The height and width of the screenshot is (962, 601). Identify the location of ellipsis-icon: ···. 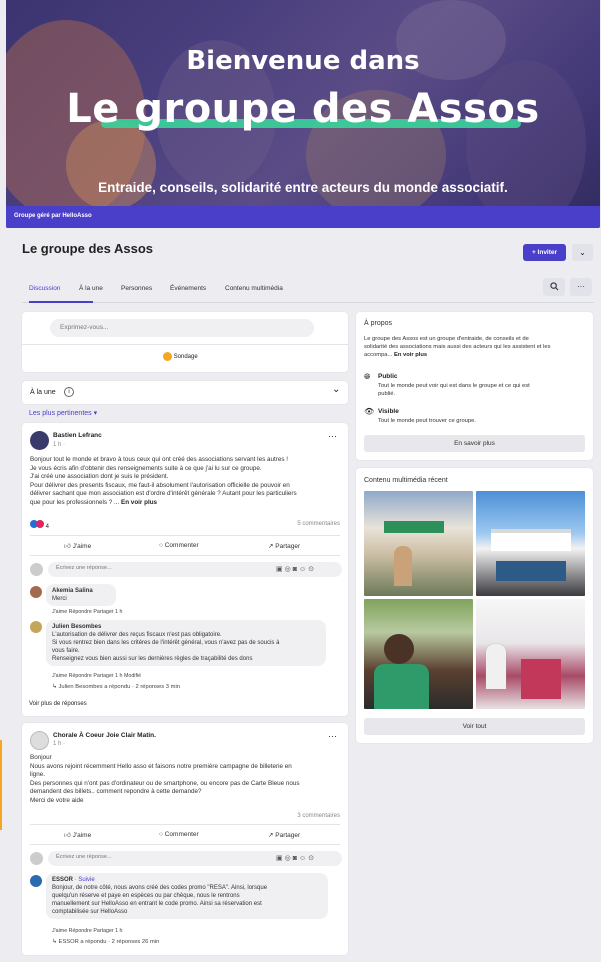
(581, 286).